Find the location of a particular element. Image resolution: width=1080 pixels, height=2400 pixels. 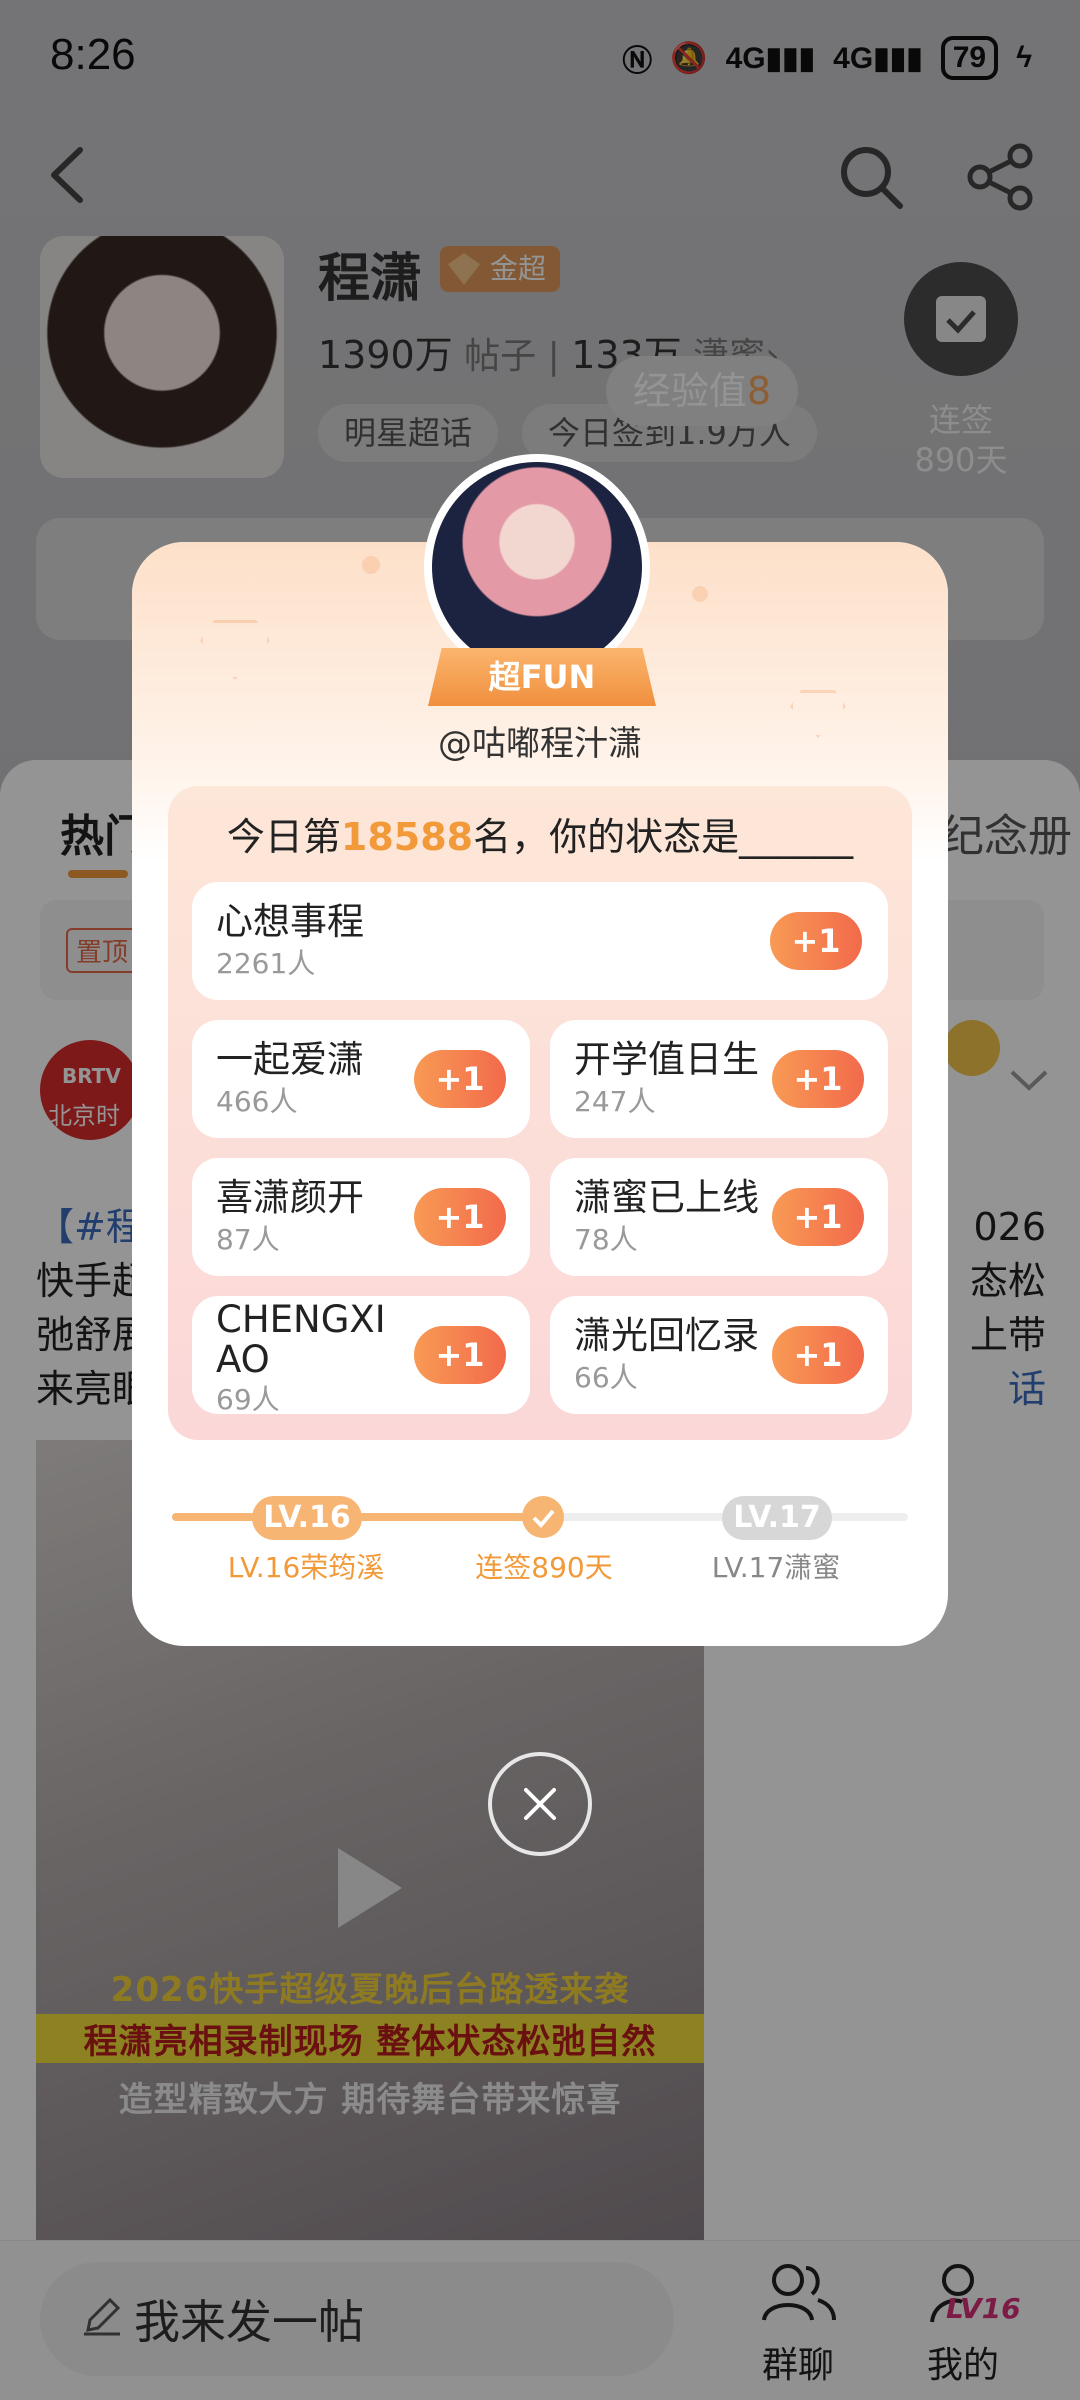

status-option: 喜潇颜开 87人 +1 is located at coordinates (361, 1217).